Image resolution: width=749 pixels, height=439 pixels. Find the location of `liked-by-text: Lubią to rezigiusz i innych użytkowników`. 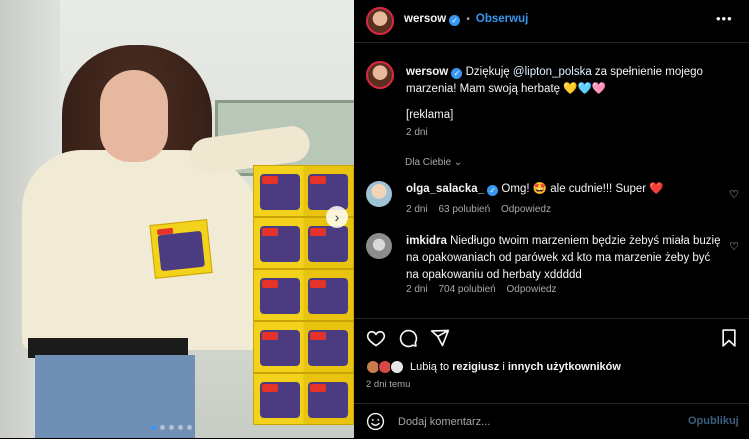

liked-by-text: Lubią to rezigiusz i innych użytkowników is located at coordinates (515, 367).